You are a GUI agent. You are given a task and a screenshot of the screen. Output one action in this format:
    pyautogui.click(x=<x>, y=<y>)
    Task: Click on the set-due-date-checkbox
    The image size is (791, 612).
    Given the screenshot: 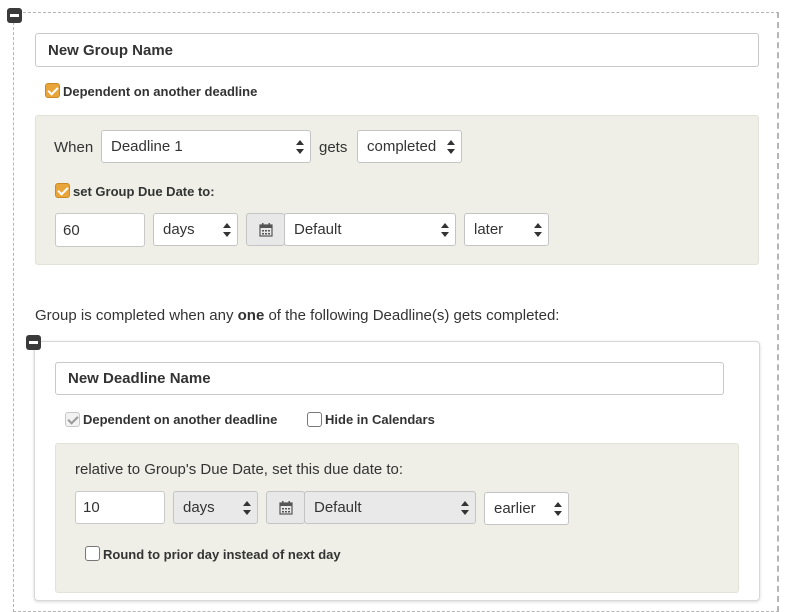 What is the action you would take?
    pyautogui.click(x=62, y=190)
    